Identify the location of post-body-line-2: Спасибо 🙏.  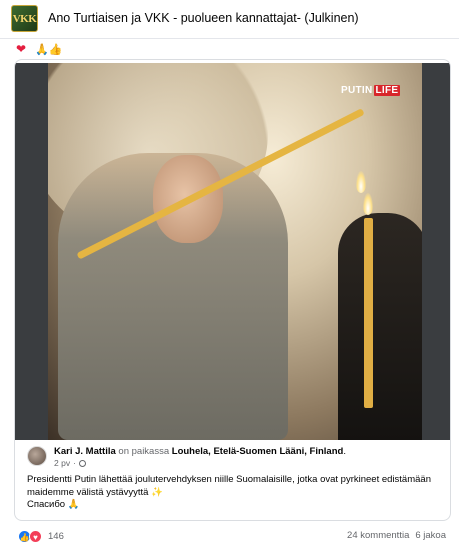
(53, 504).